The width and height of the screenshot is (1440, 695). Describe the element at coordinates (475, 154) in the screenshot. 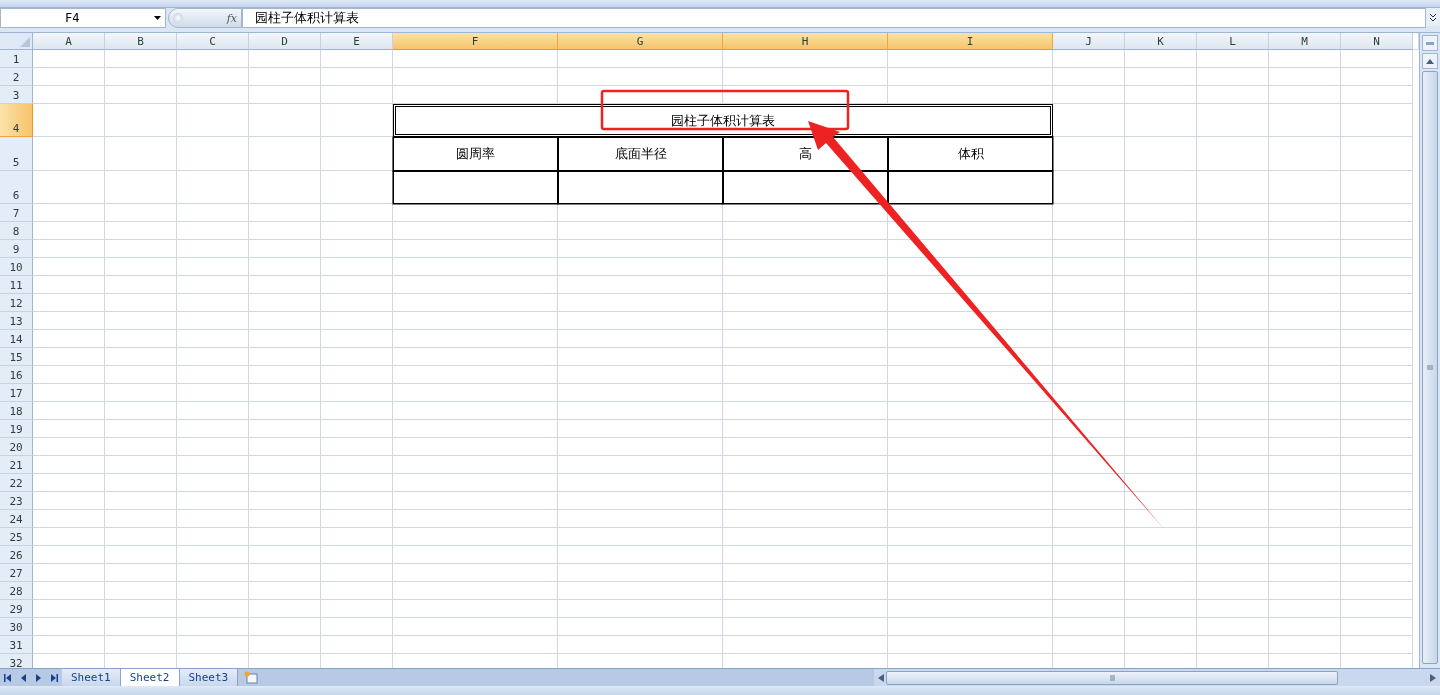

I see `table-header-cell: 圆周率` at that location.